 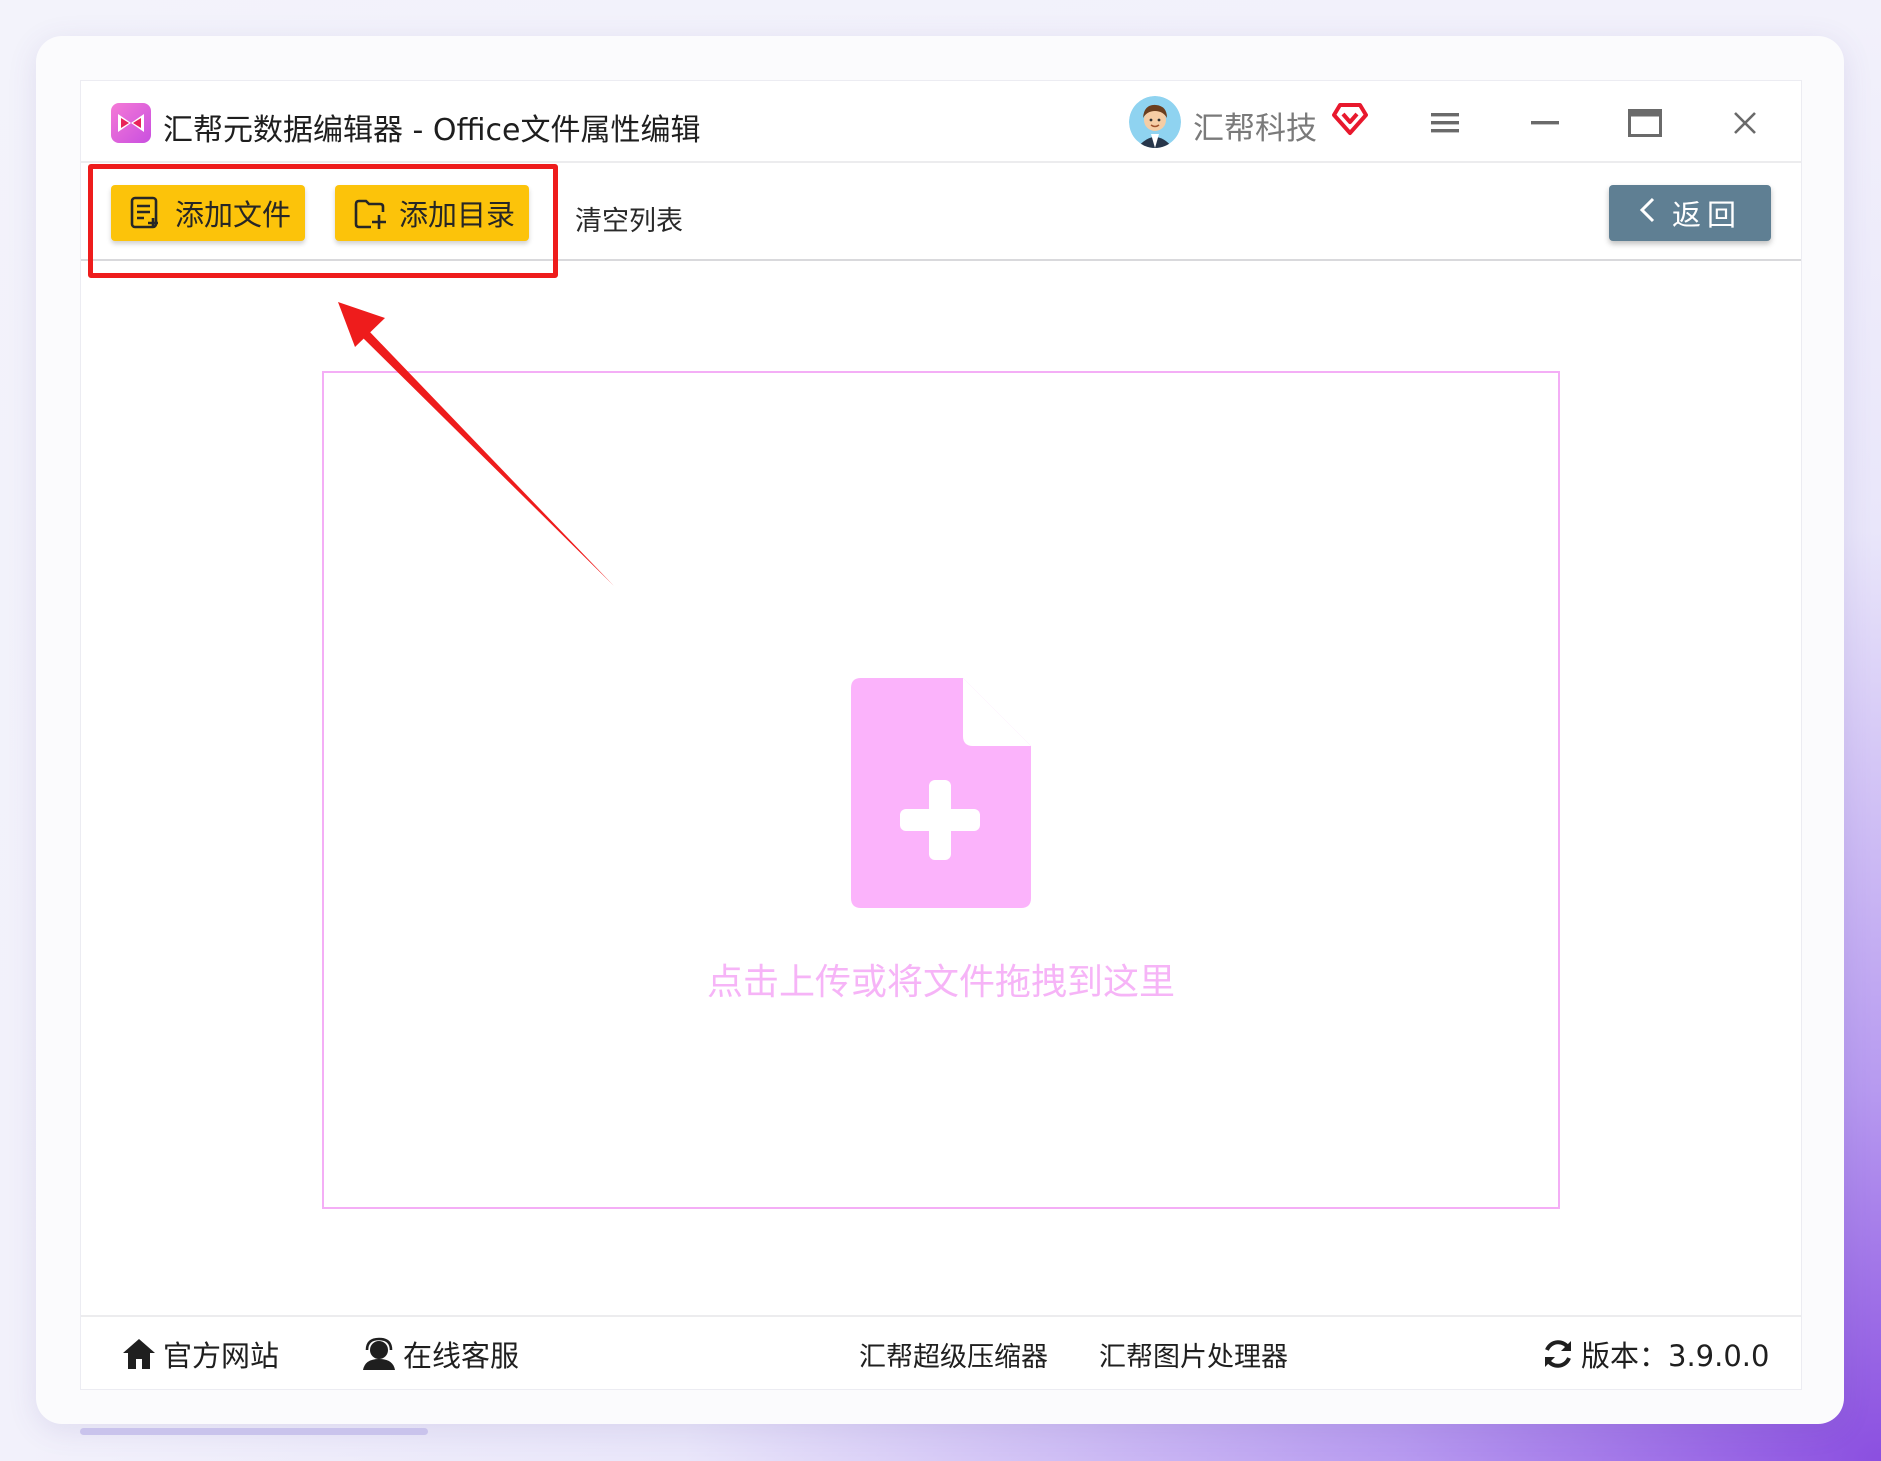 I want to click on back-button: 返回, so click(x=1690, y=213).